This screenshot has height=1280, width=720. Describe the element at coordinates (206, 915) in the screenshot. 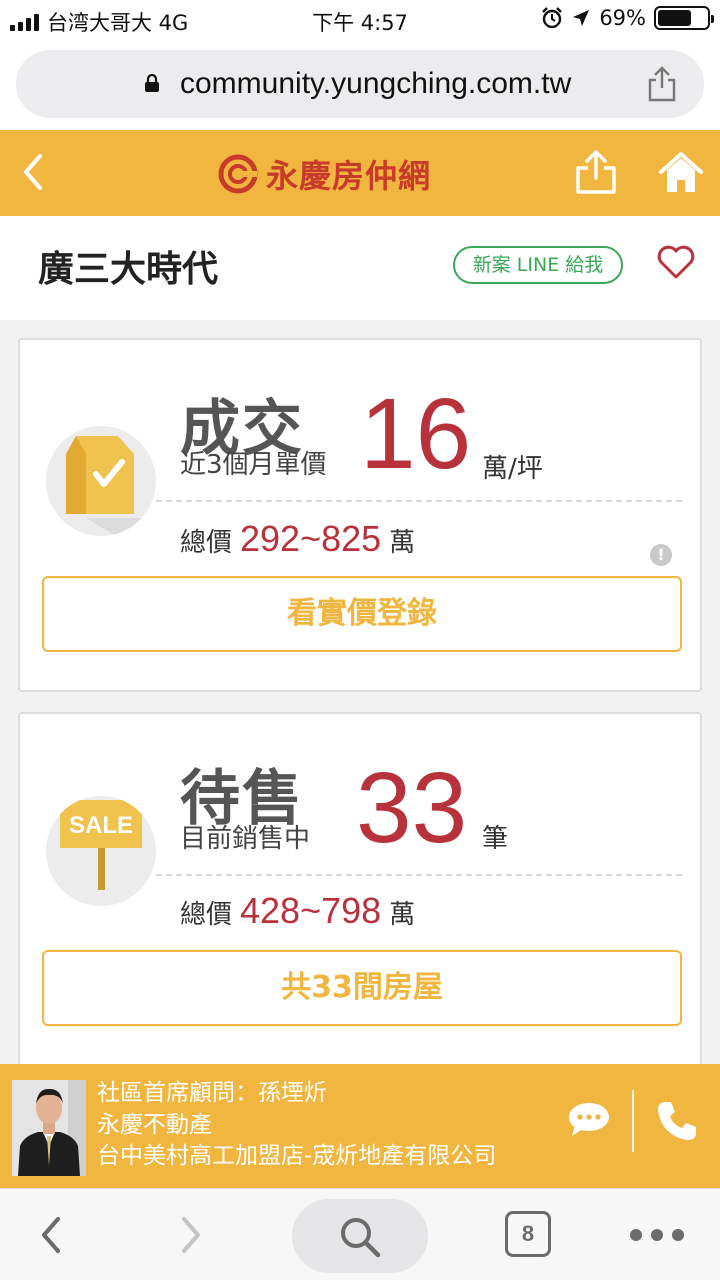

I see `sale-total-label: 總價` at that location.